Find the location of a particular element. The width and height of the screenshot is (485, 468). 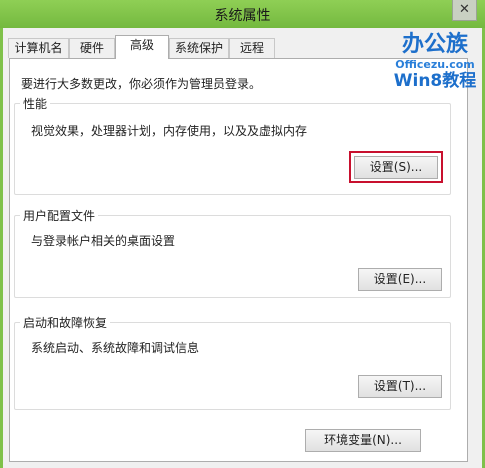

tab-system-protection: 系统保护 is located at coordinates (199, 48).